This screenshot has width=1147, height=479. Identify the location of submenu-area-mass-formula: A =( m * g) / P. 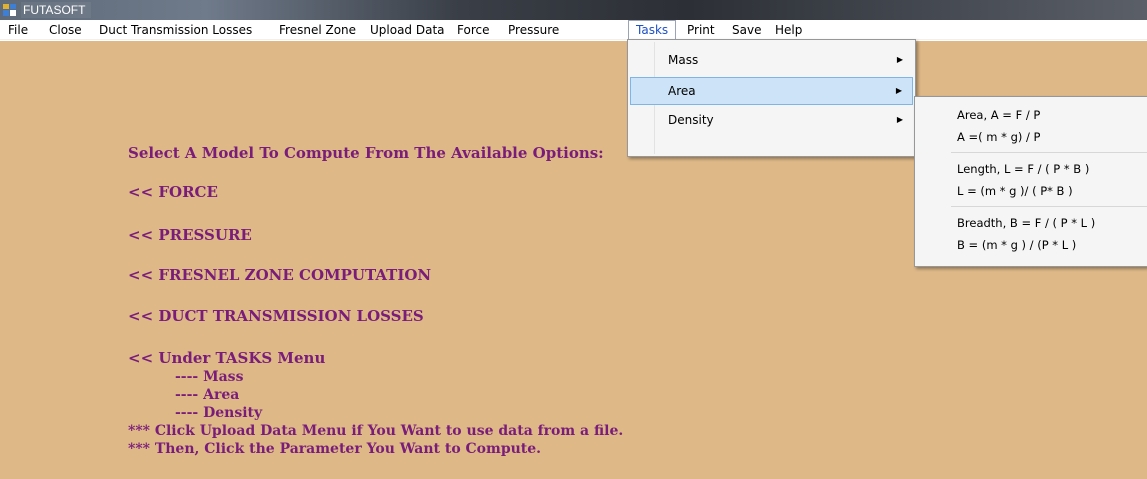
(1032, 137).